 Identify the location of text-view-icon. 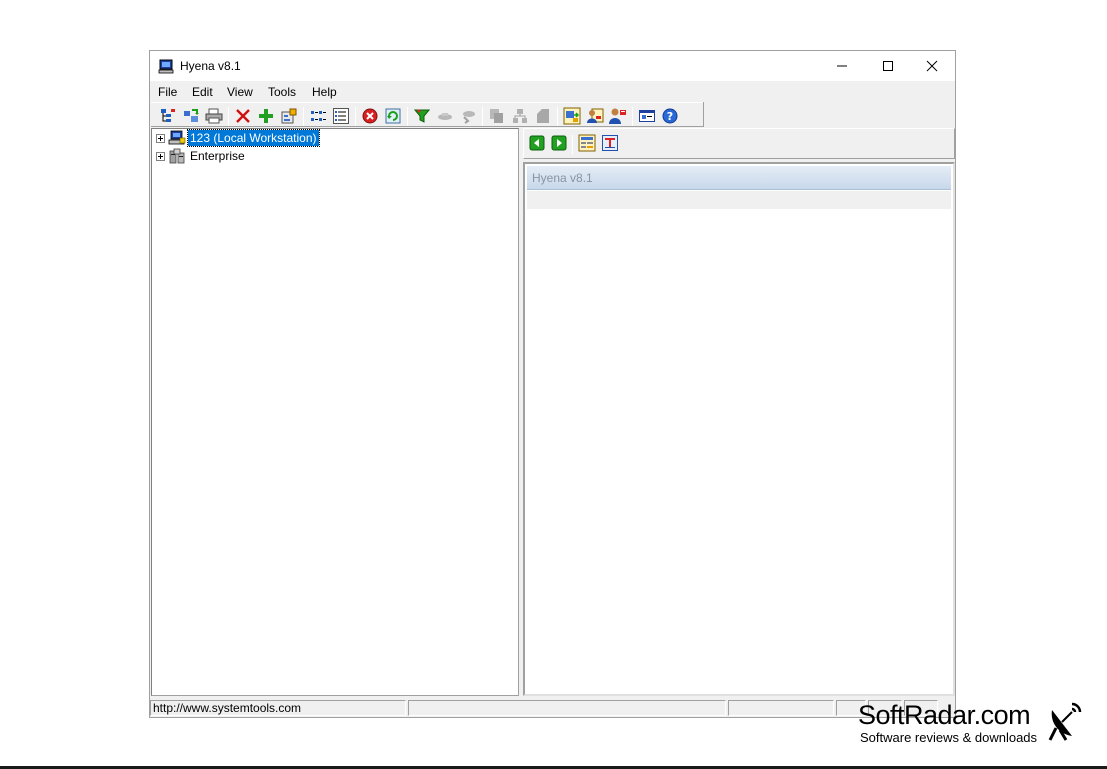
(610, 143).